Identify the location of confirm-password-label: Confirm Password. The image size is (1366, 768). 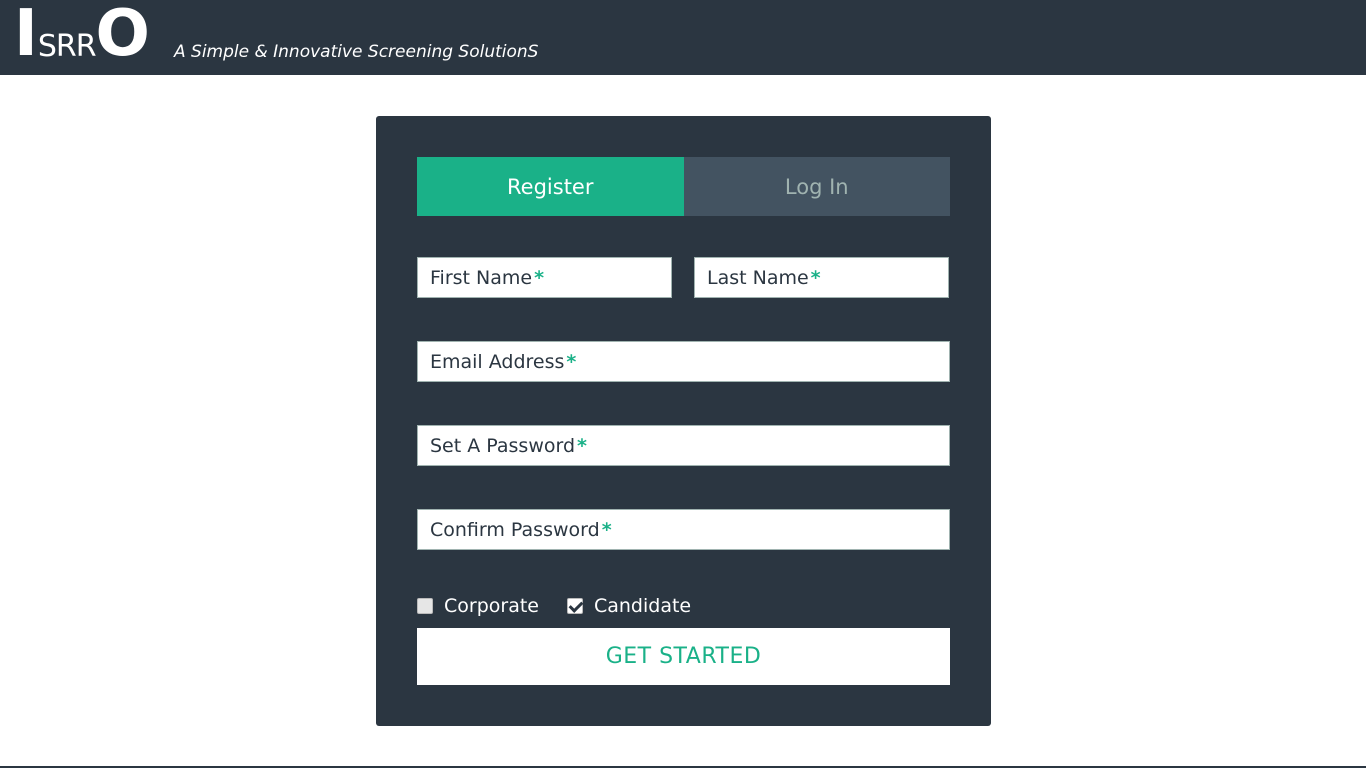
(515, 529).